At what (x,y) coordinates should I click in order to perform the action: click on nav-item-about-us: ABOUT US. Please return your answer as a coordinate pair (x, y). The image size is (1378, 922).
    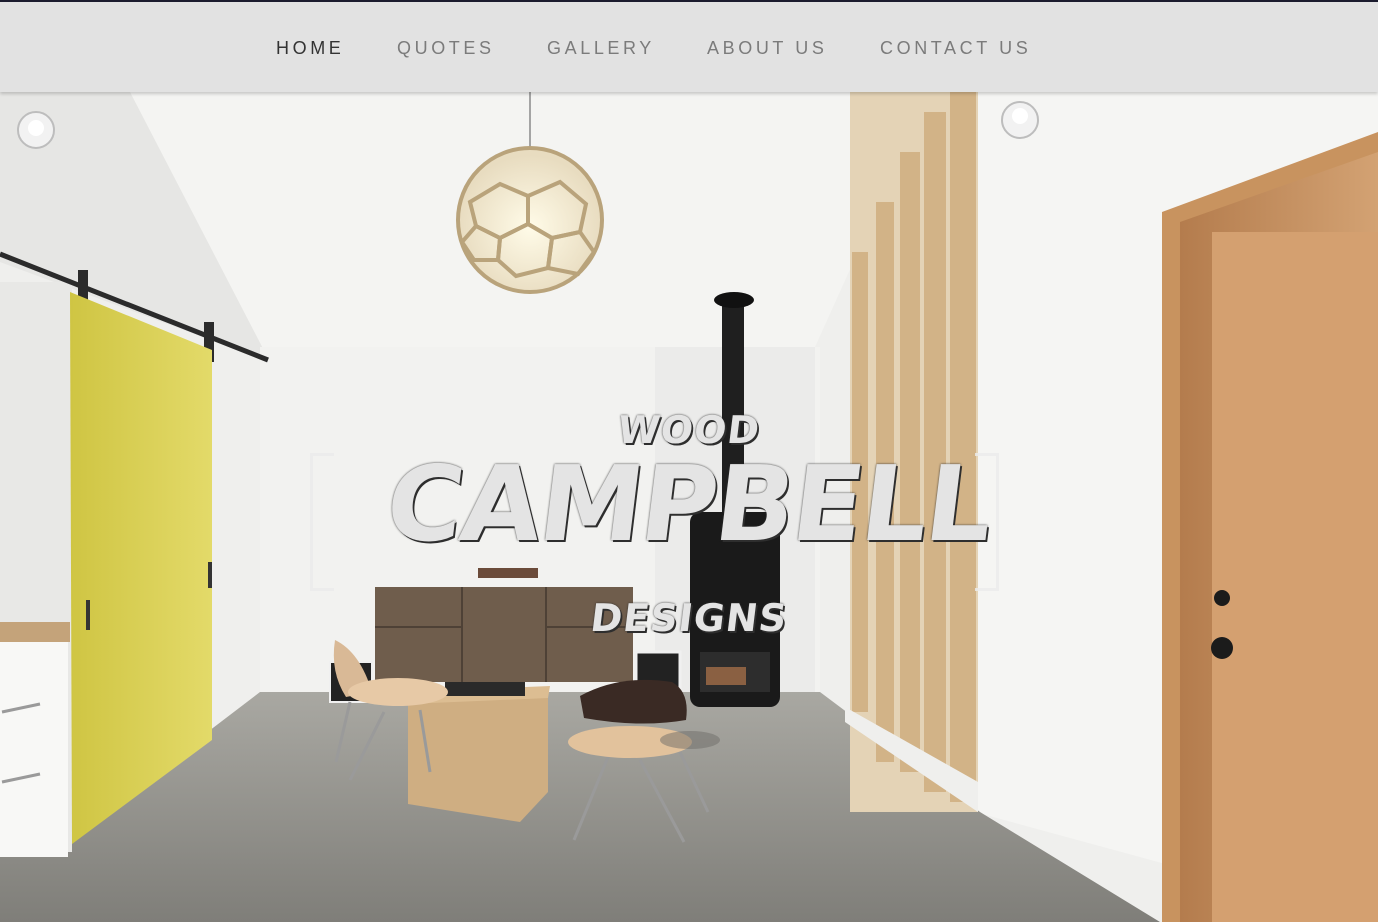
    Looking at the image, I should click on (767, 48).